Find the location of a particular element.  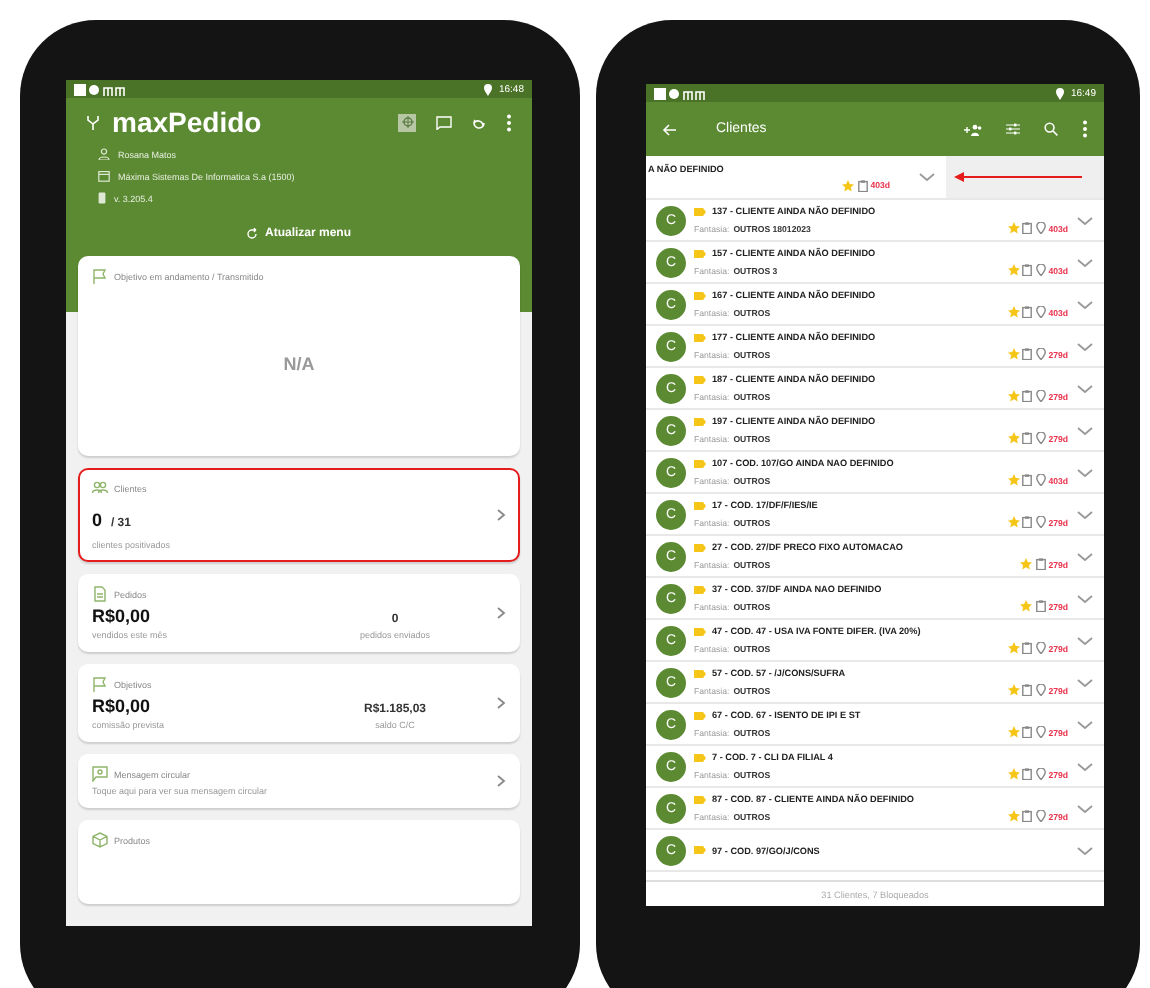

user-icon is located at coordinates (104, 154).